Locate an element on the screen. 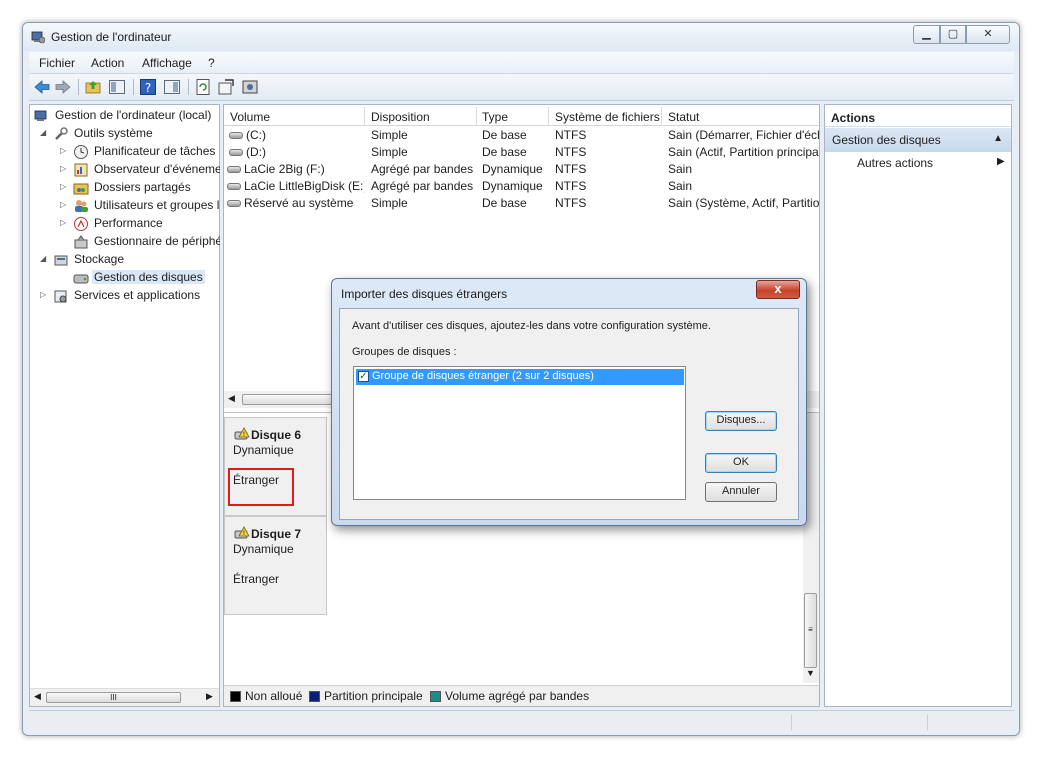  forward-arrow-icon is located at coordinates (63, 87).